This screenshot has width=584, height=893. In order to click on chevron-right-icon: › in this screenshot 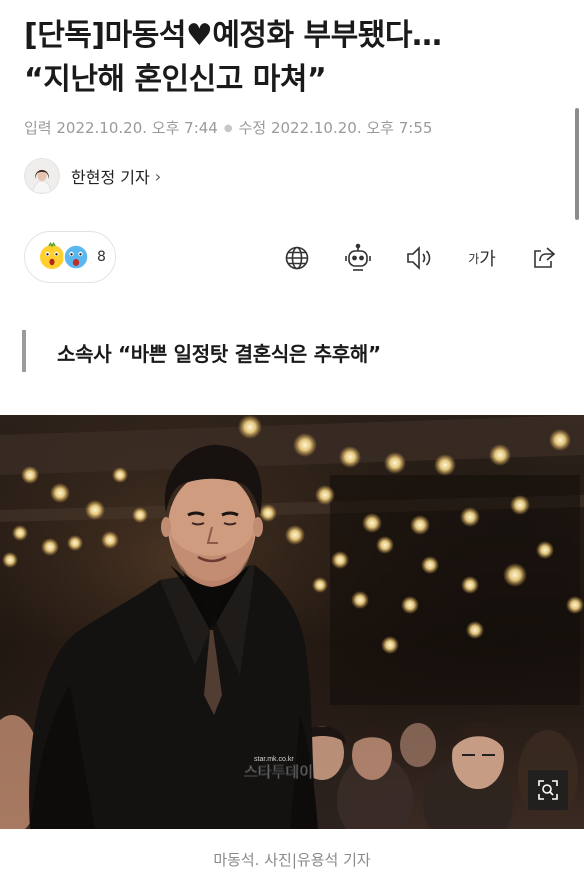, I will do `click(158, 176)`.